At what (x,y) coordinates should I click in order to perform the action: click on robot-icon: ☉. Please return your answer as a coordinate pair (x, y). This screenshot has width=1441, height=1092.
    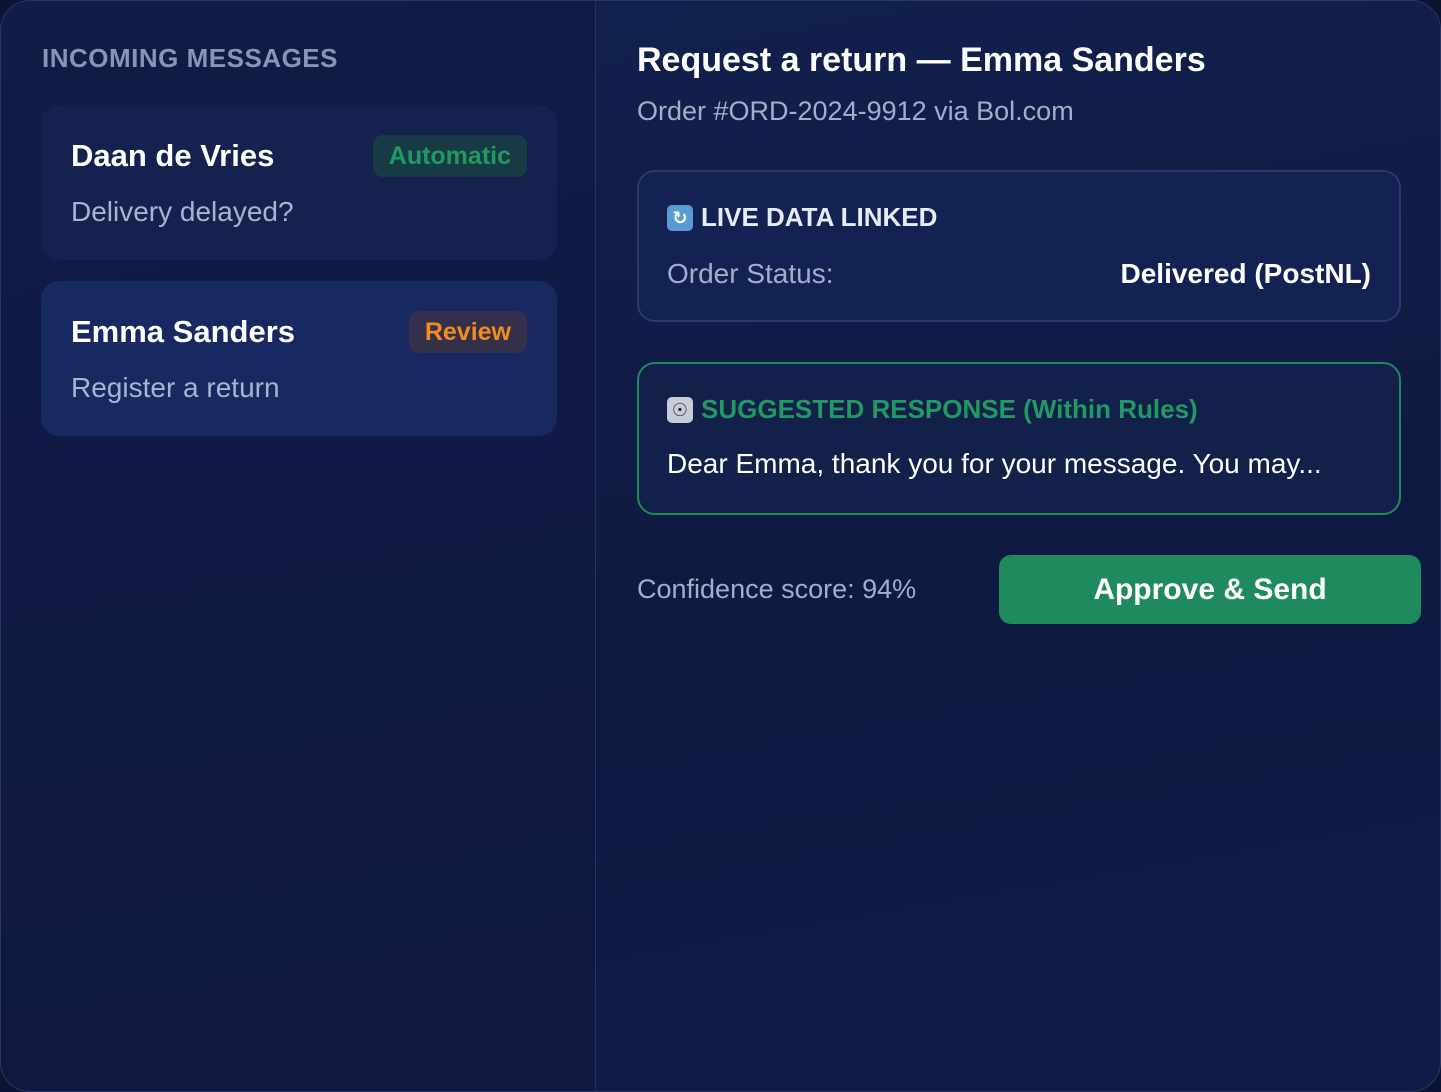
    Looking at the image, I should click on (680, 409).